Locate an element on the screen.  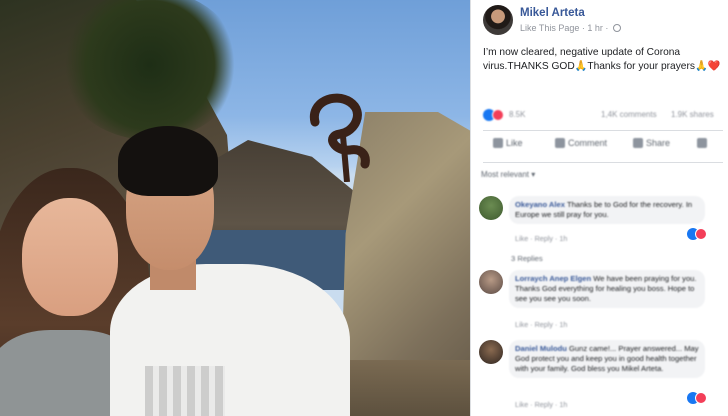
post-actions: Like Comment Share is located at coordinates (605, 147).